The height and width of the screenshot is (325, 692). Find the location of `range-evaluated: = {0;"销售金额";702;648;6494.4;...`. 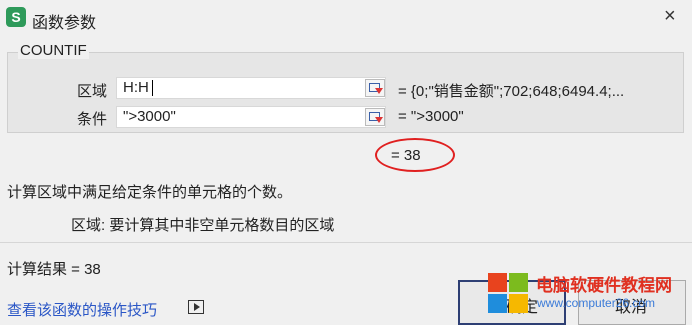

range-evaluated: = {0;"销售金额";702;648;6494.4;... is located at coordinates (511, 91).